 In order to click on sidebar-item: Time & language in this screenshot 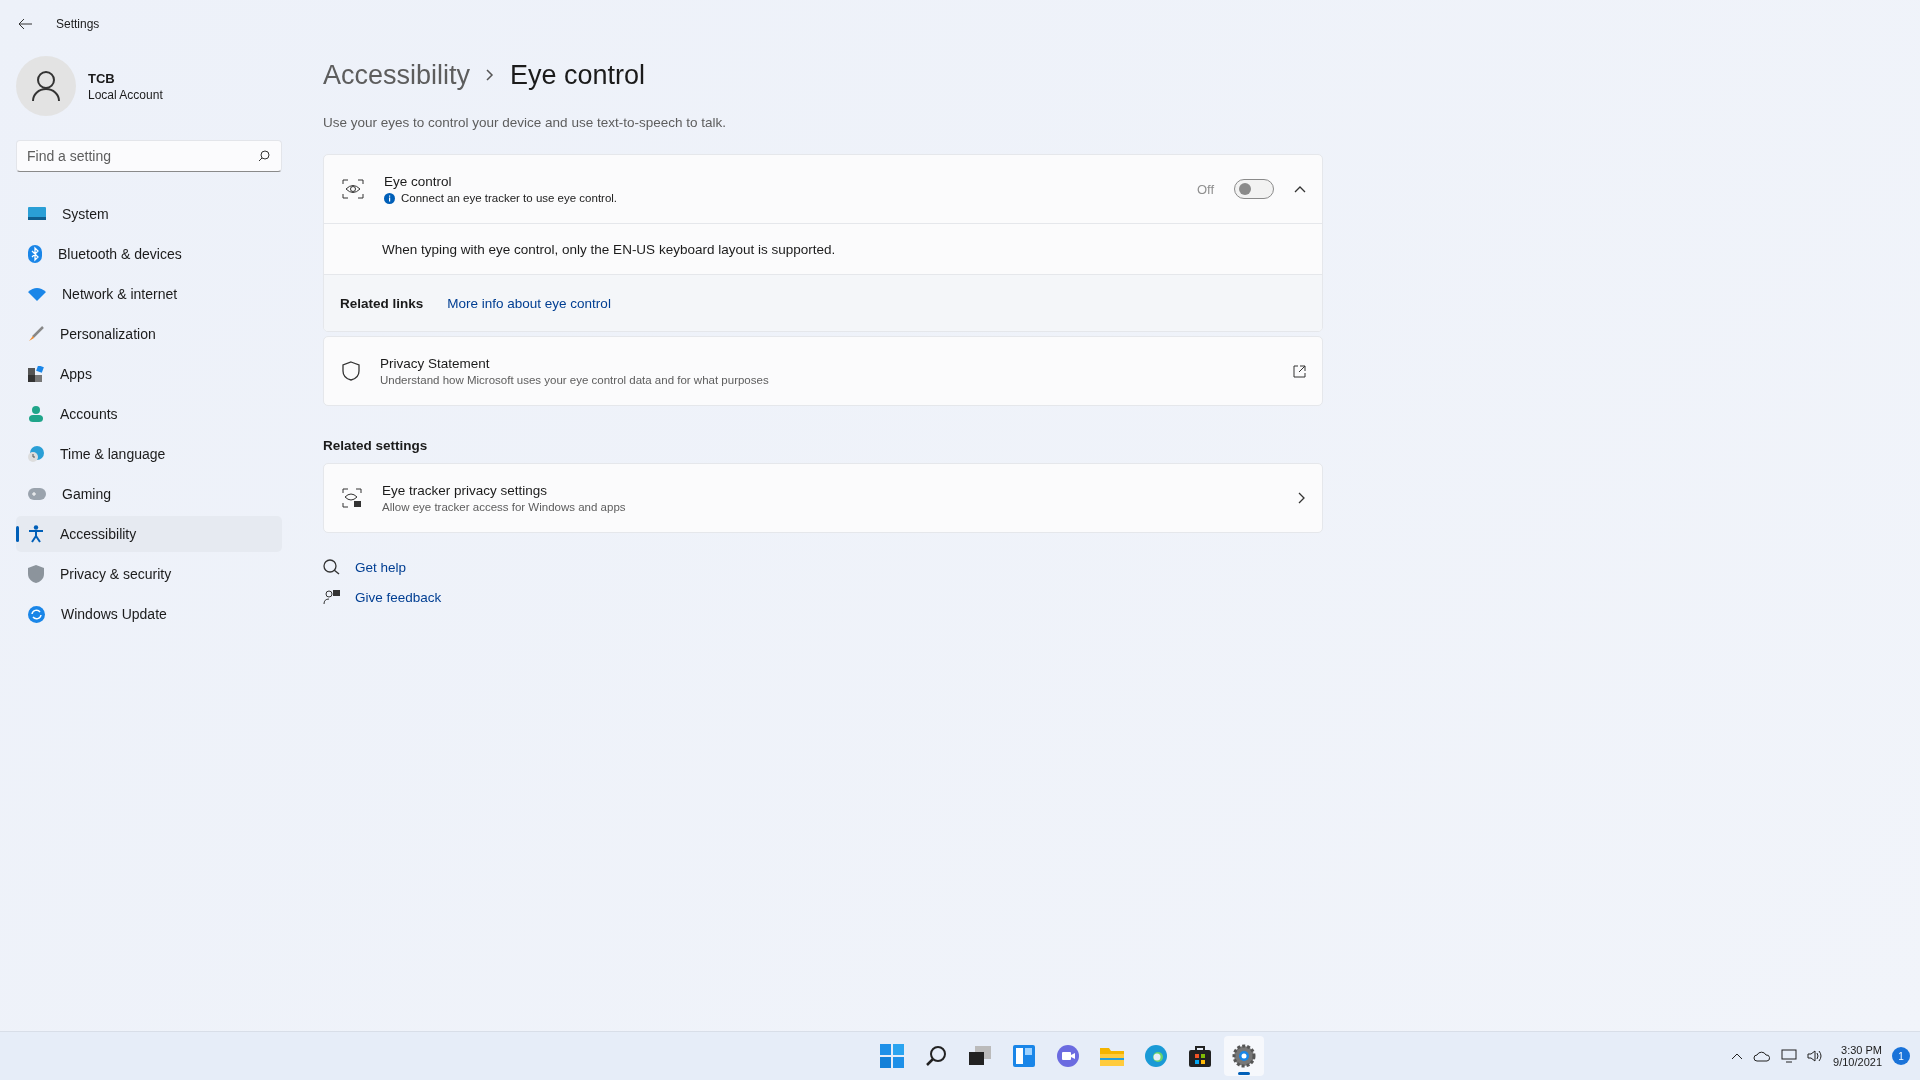, I will do `click(149, 454)`.